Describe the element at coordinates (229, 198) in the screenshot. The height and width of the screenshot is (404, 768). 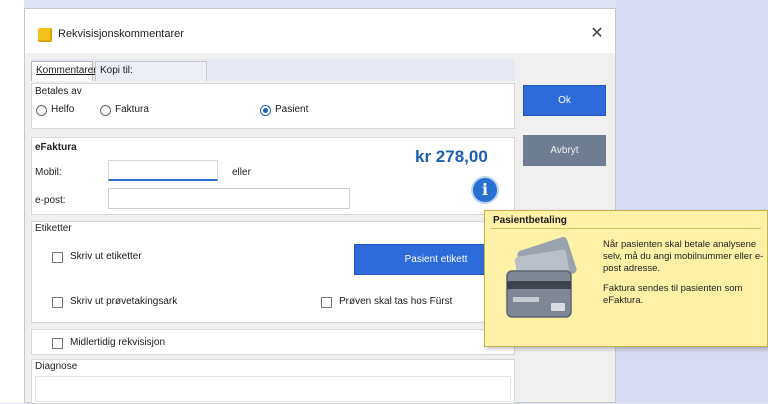
I see `email-input` at that location.